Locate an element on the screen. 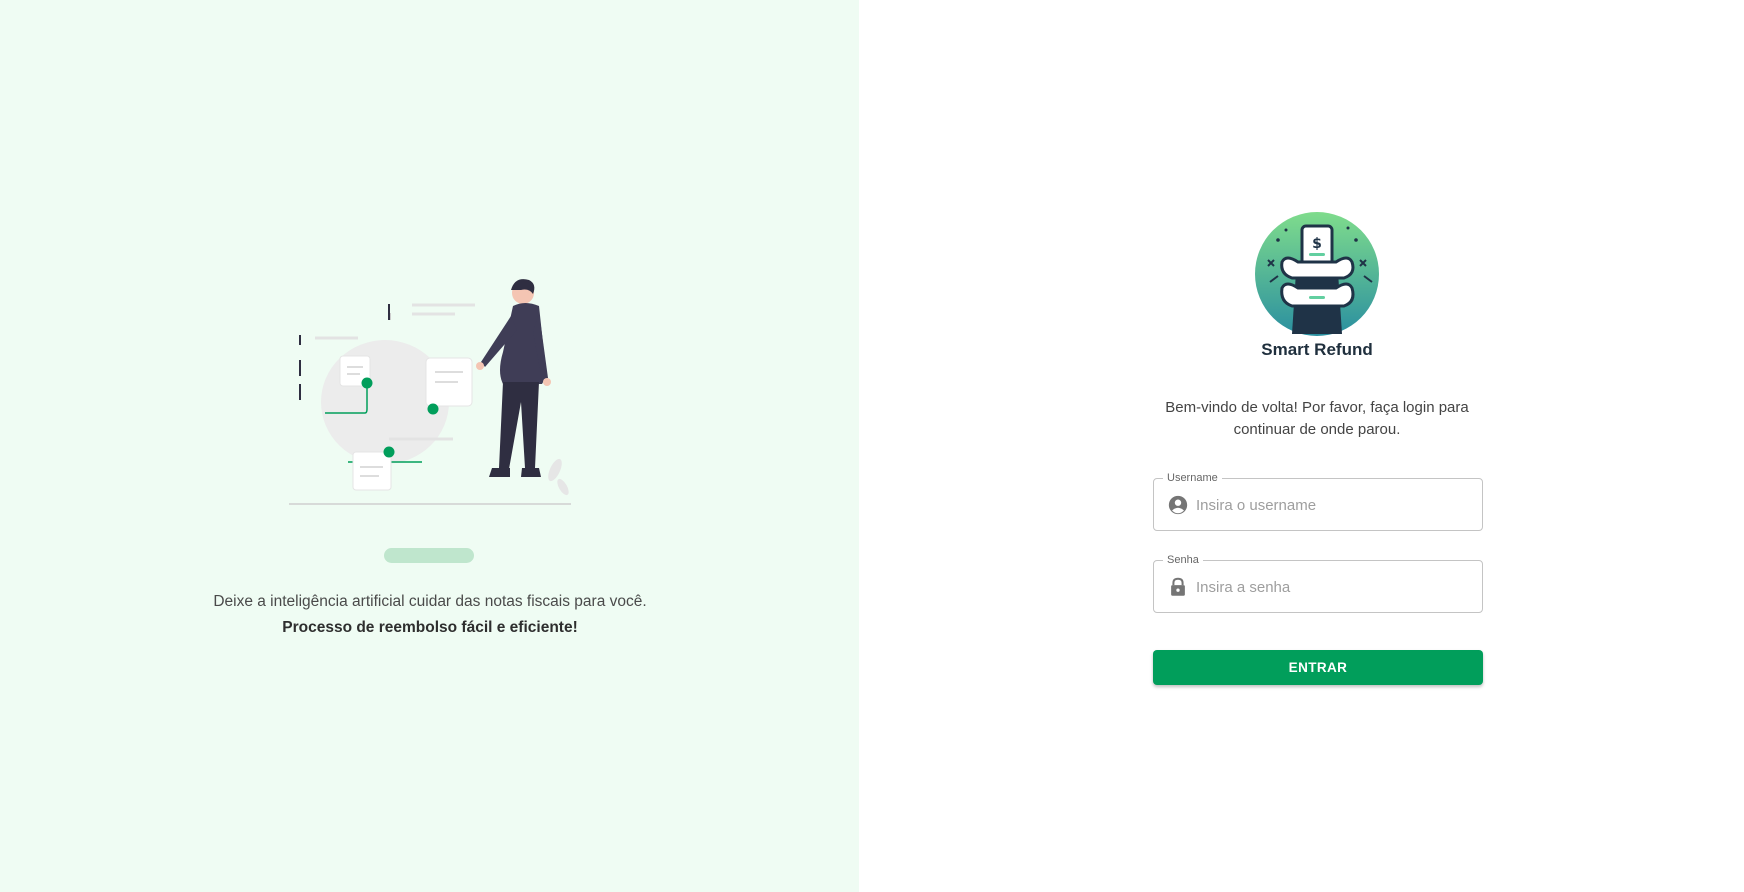 This screenshot has width=1744, height=892. username-field: Username is located at coordinates (1318, 501).